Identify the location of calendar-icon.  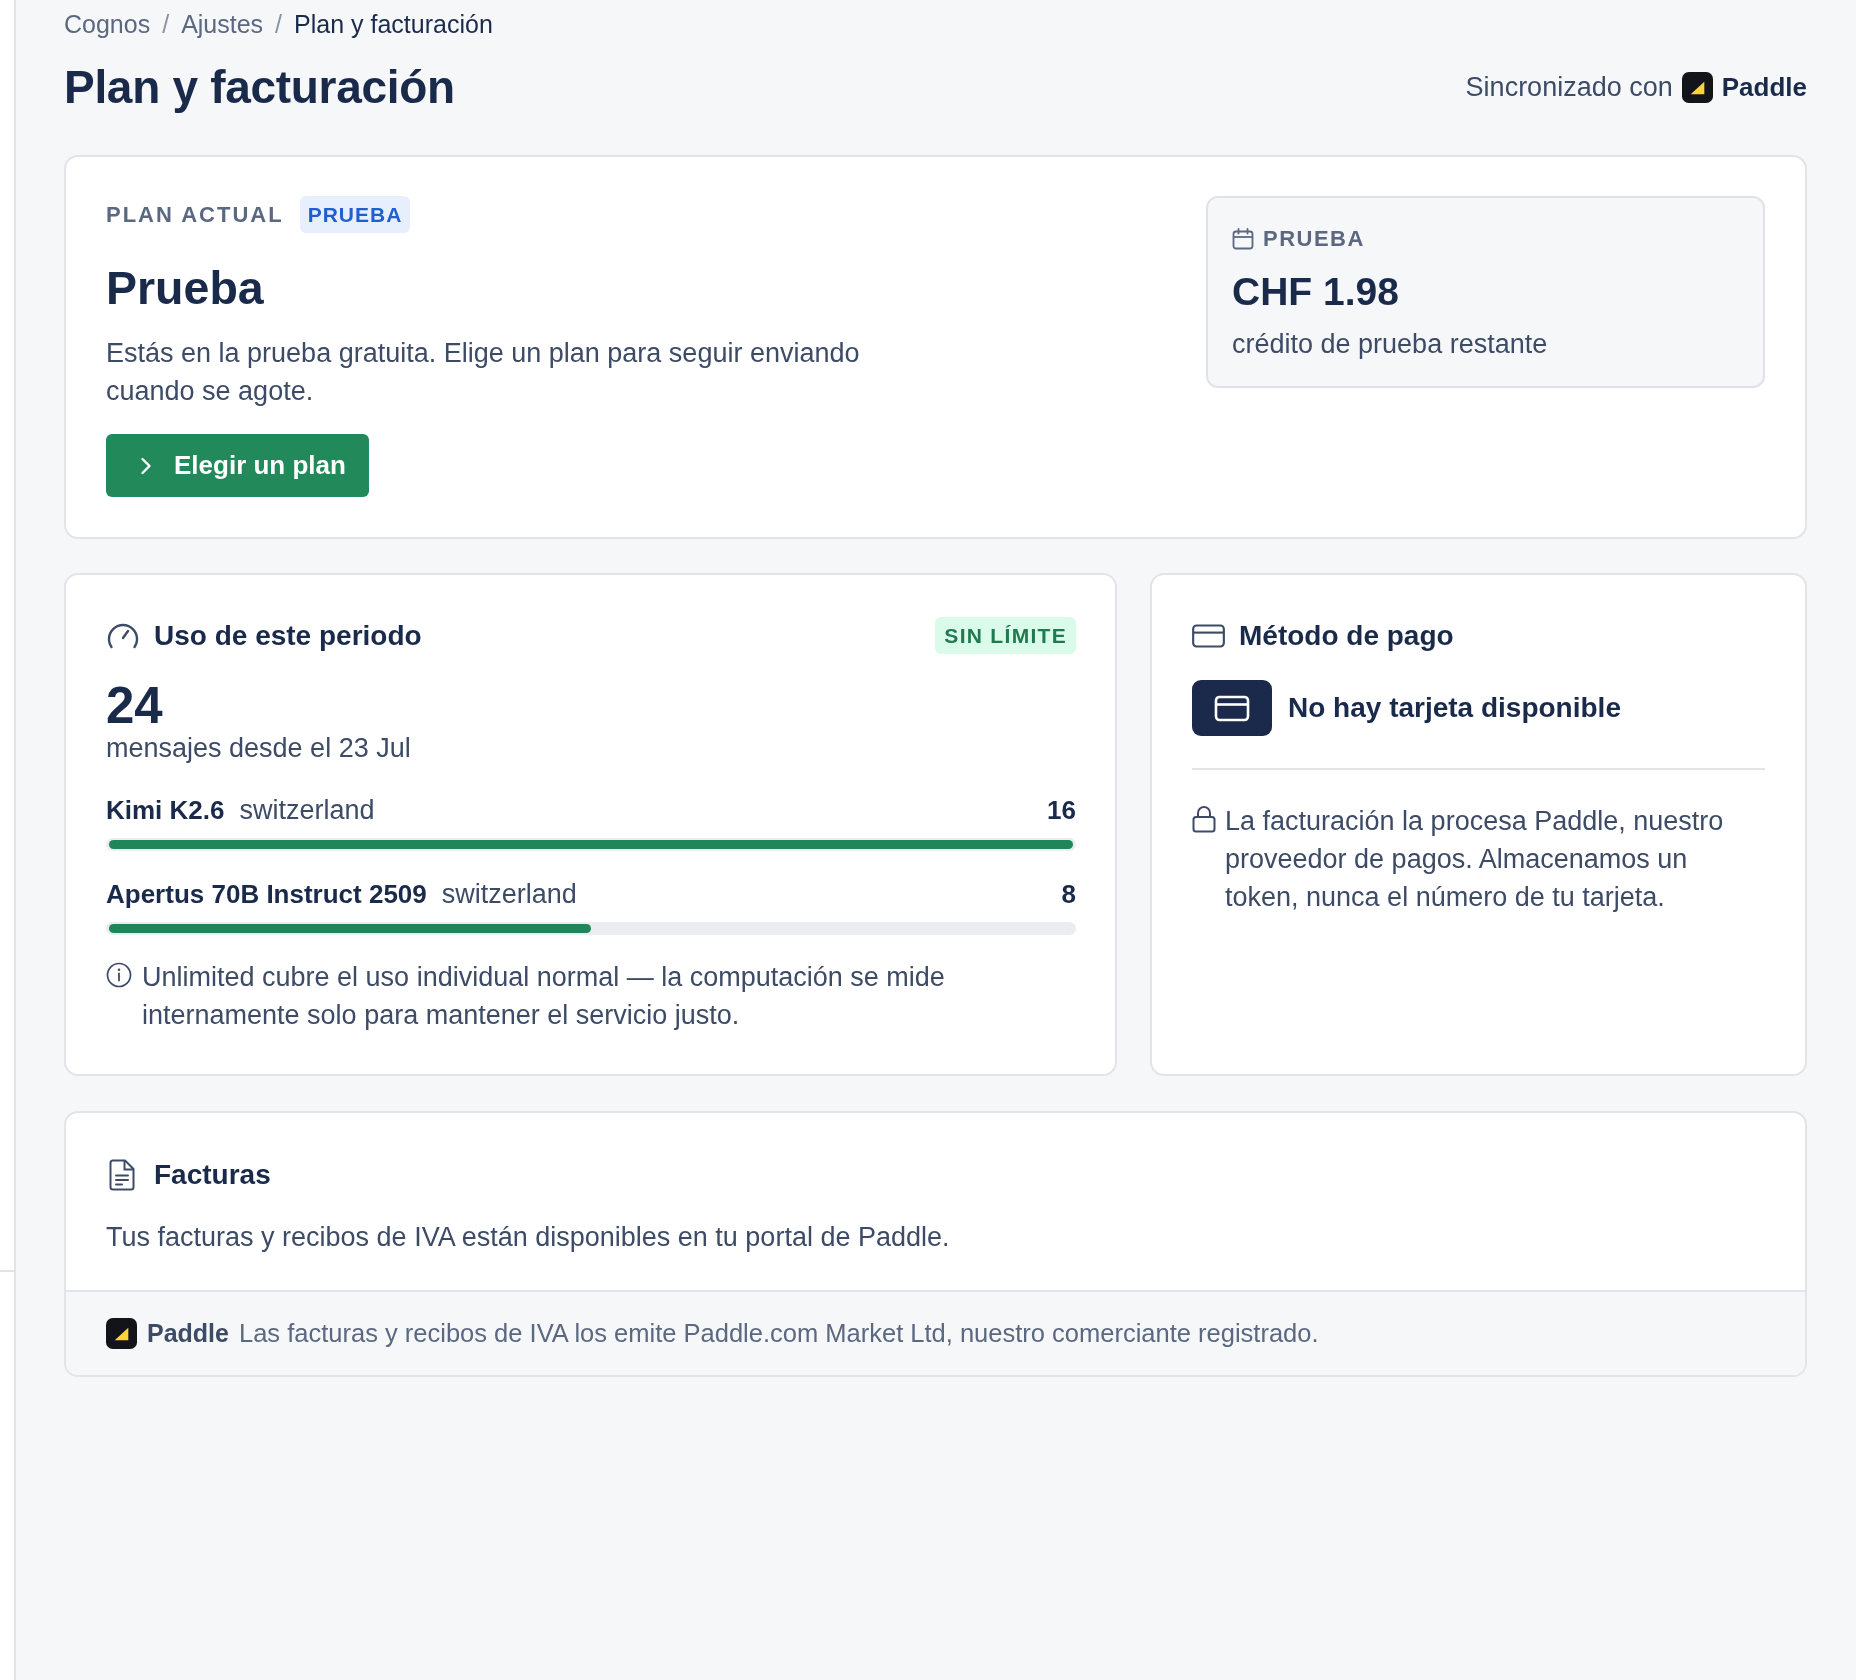
(1243, 239).